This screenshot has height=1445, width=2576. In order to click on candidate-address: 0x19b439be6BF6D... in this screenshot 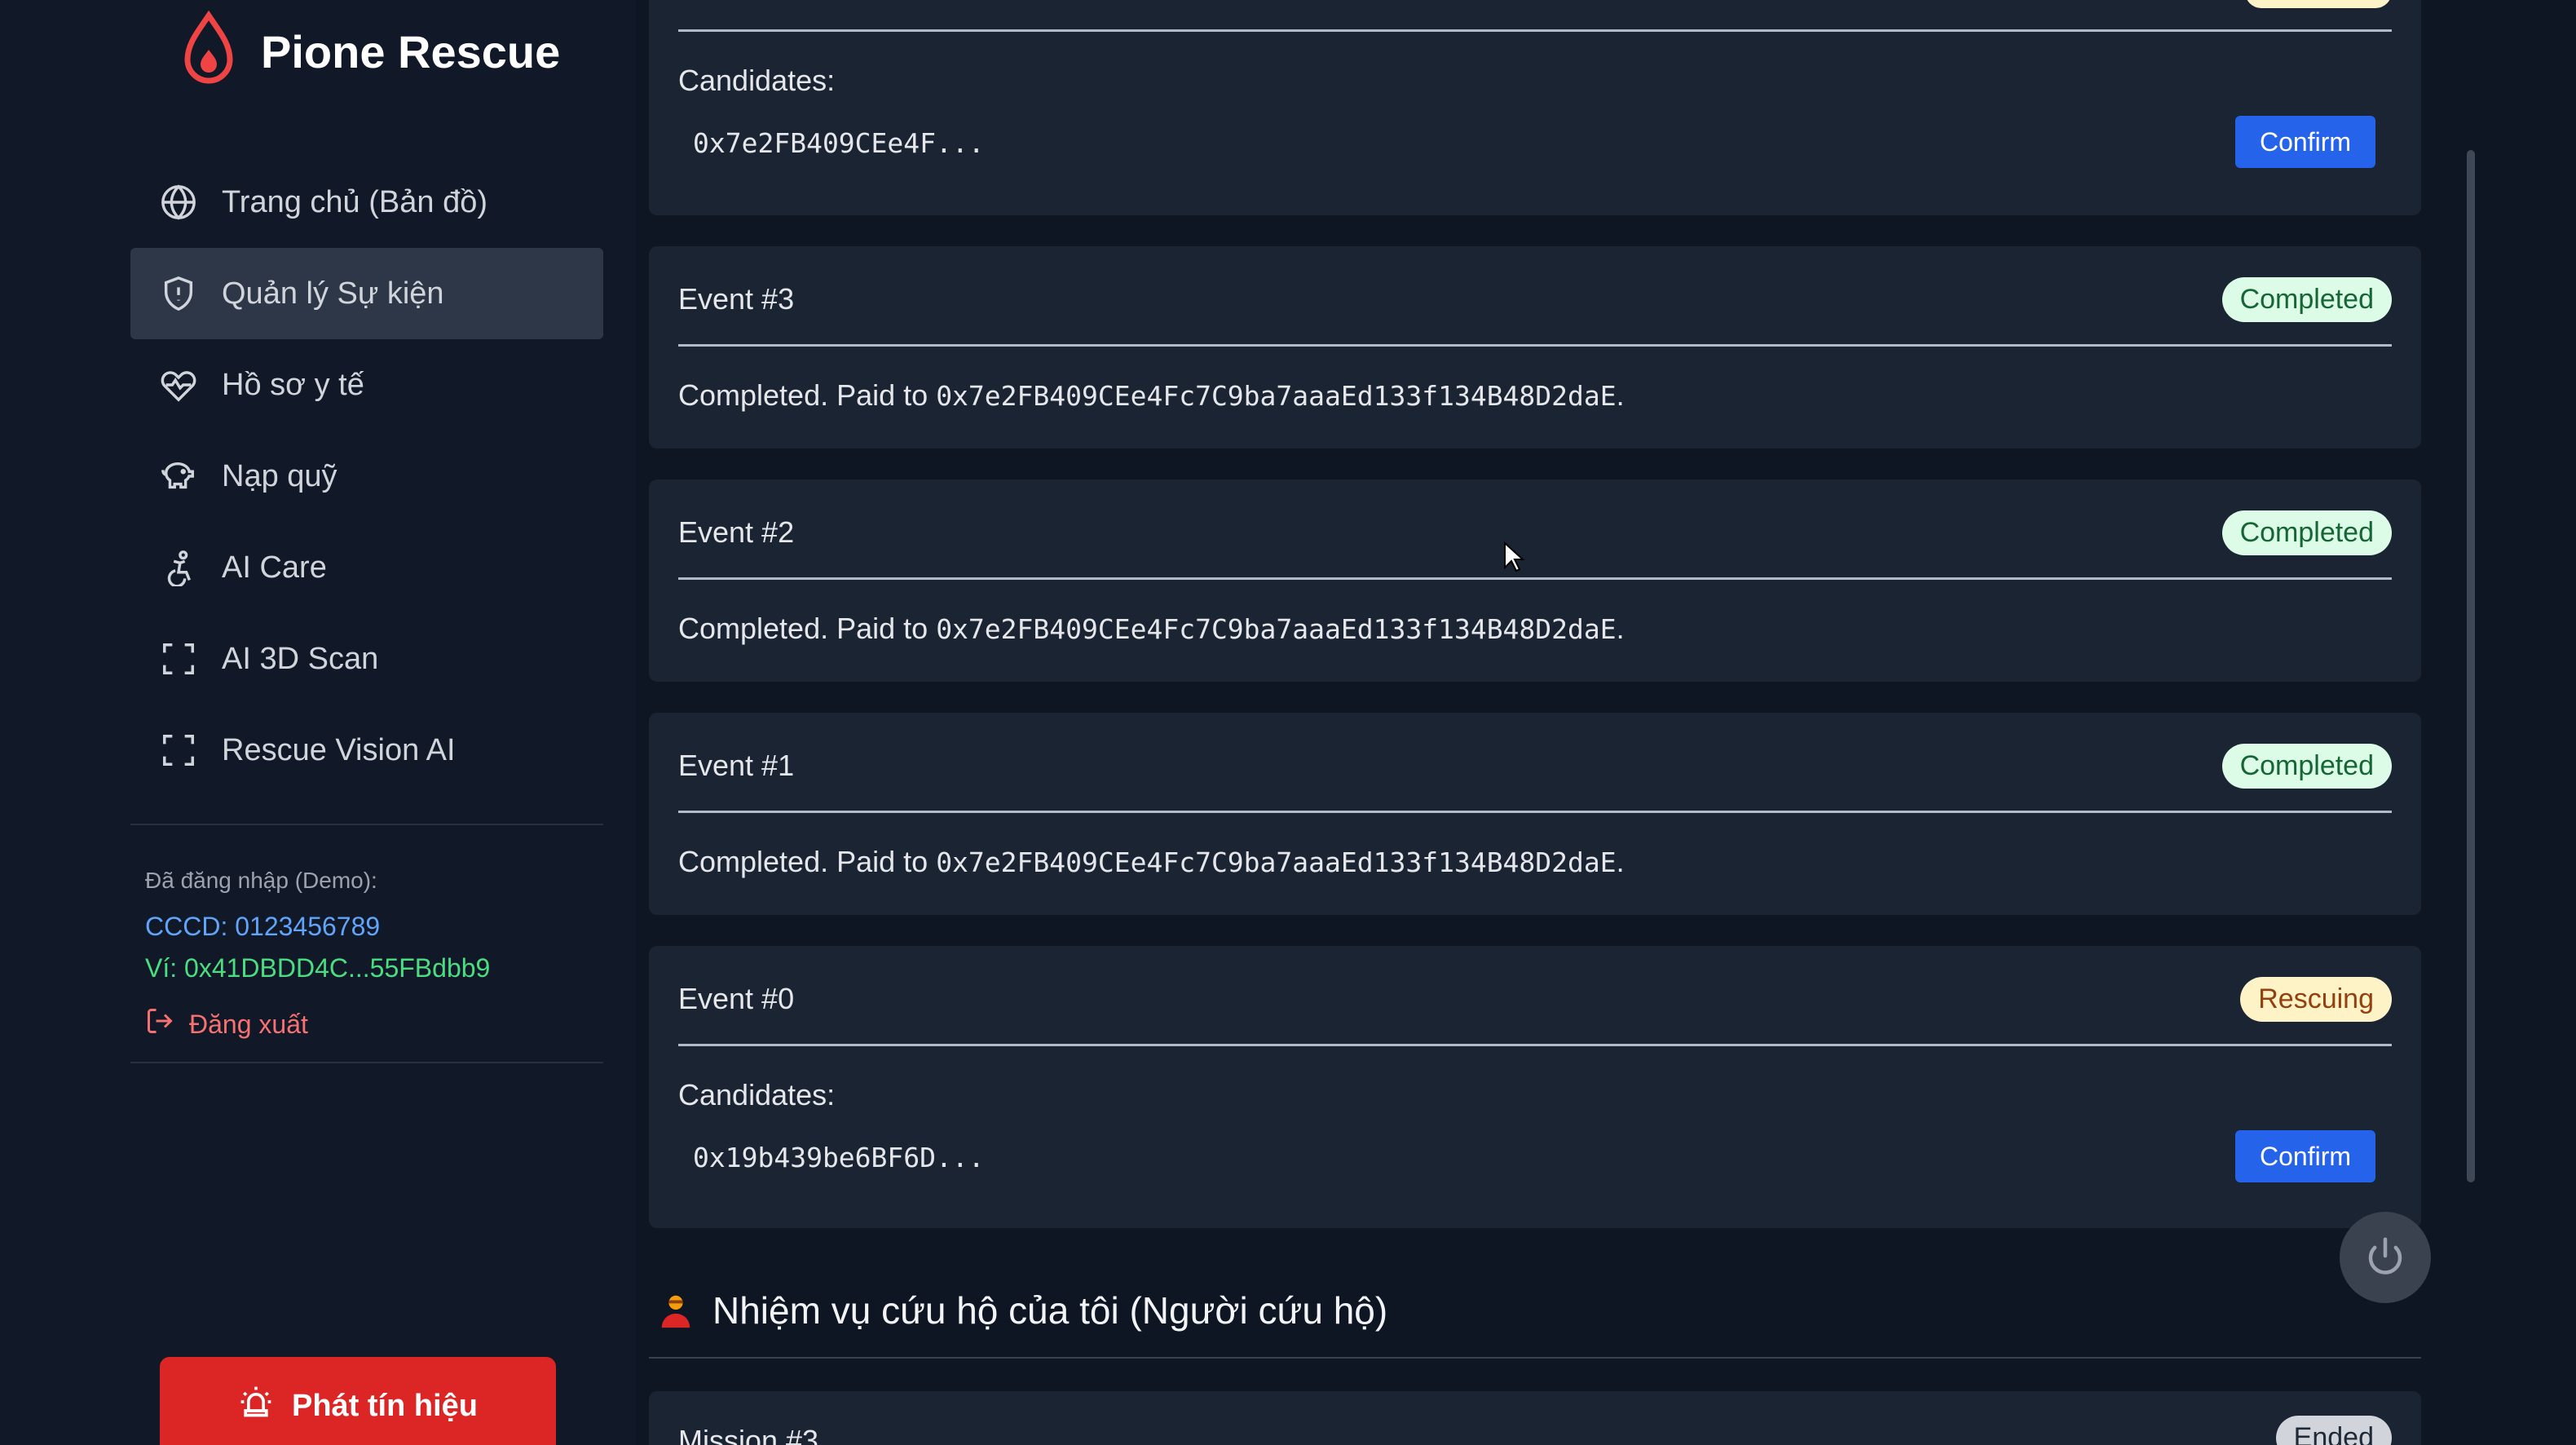, I will do `click(839, 1157)`.